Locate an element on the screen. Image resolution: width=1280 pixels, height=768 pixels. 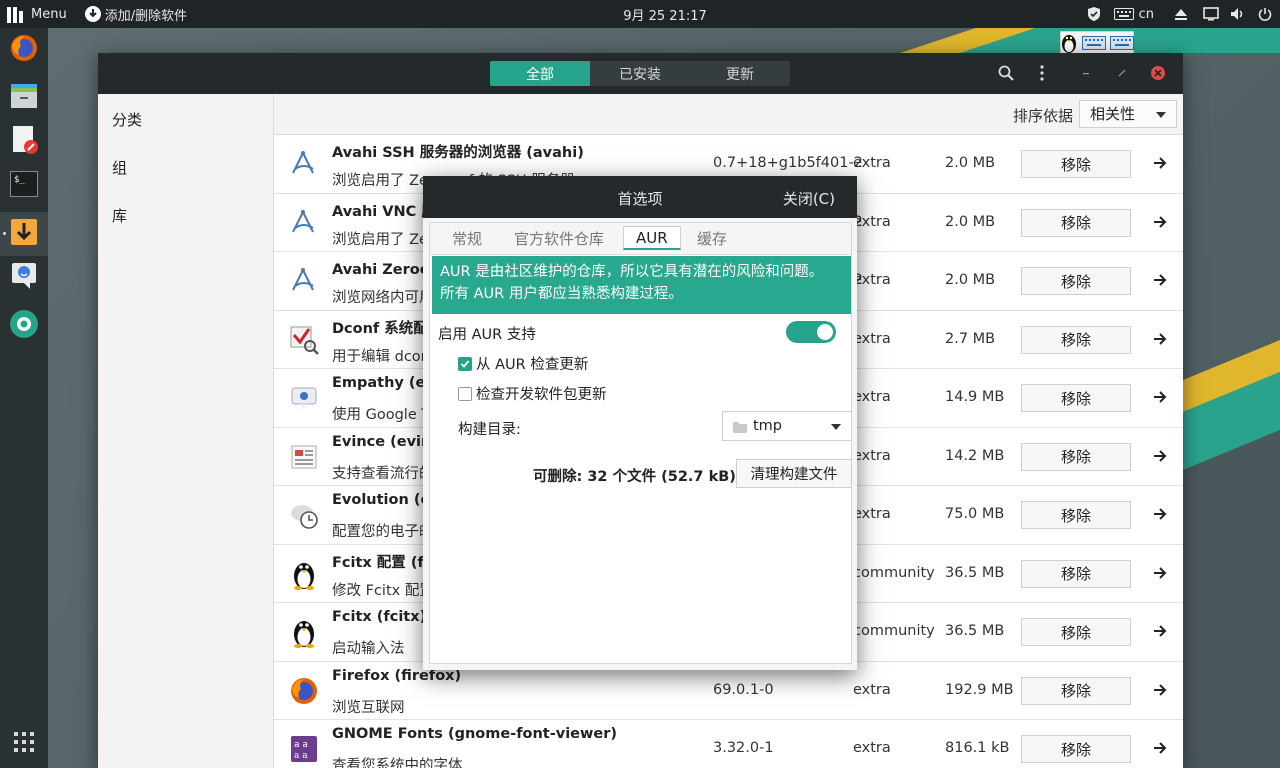
tab-updates: 更新 is located at coordinates (740, 73).